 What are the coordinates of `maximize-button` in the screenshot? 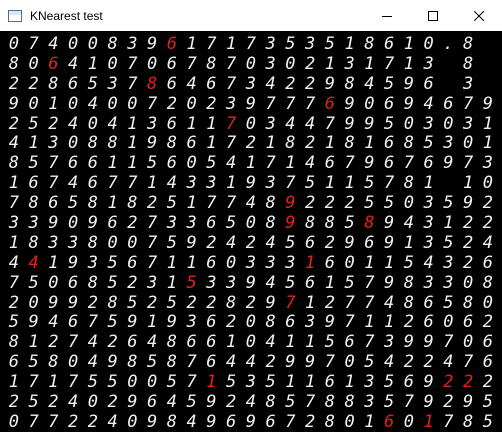 It's located at (433, 15).